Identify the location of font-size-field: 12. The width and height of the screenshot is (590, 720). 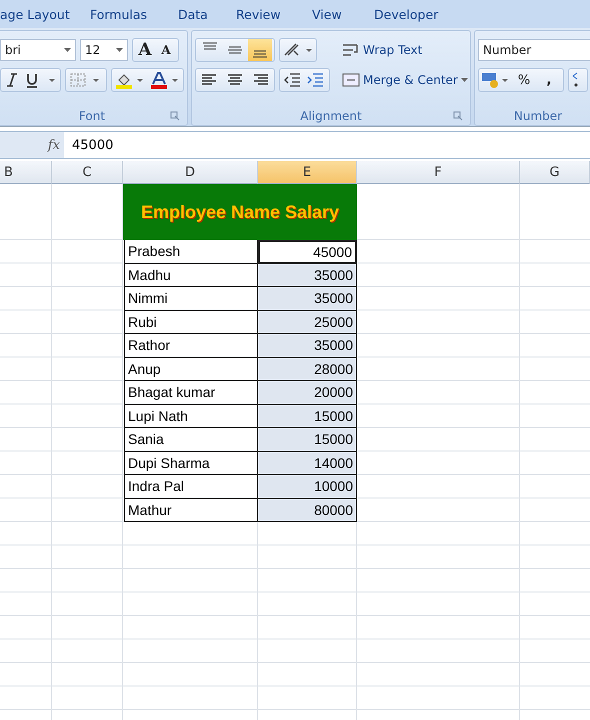
(104, 50).